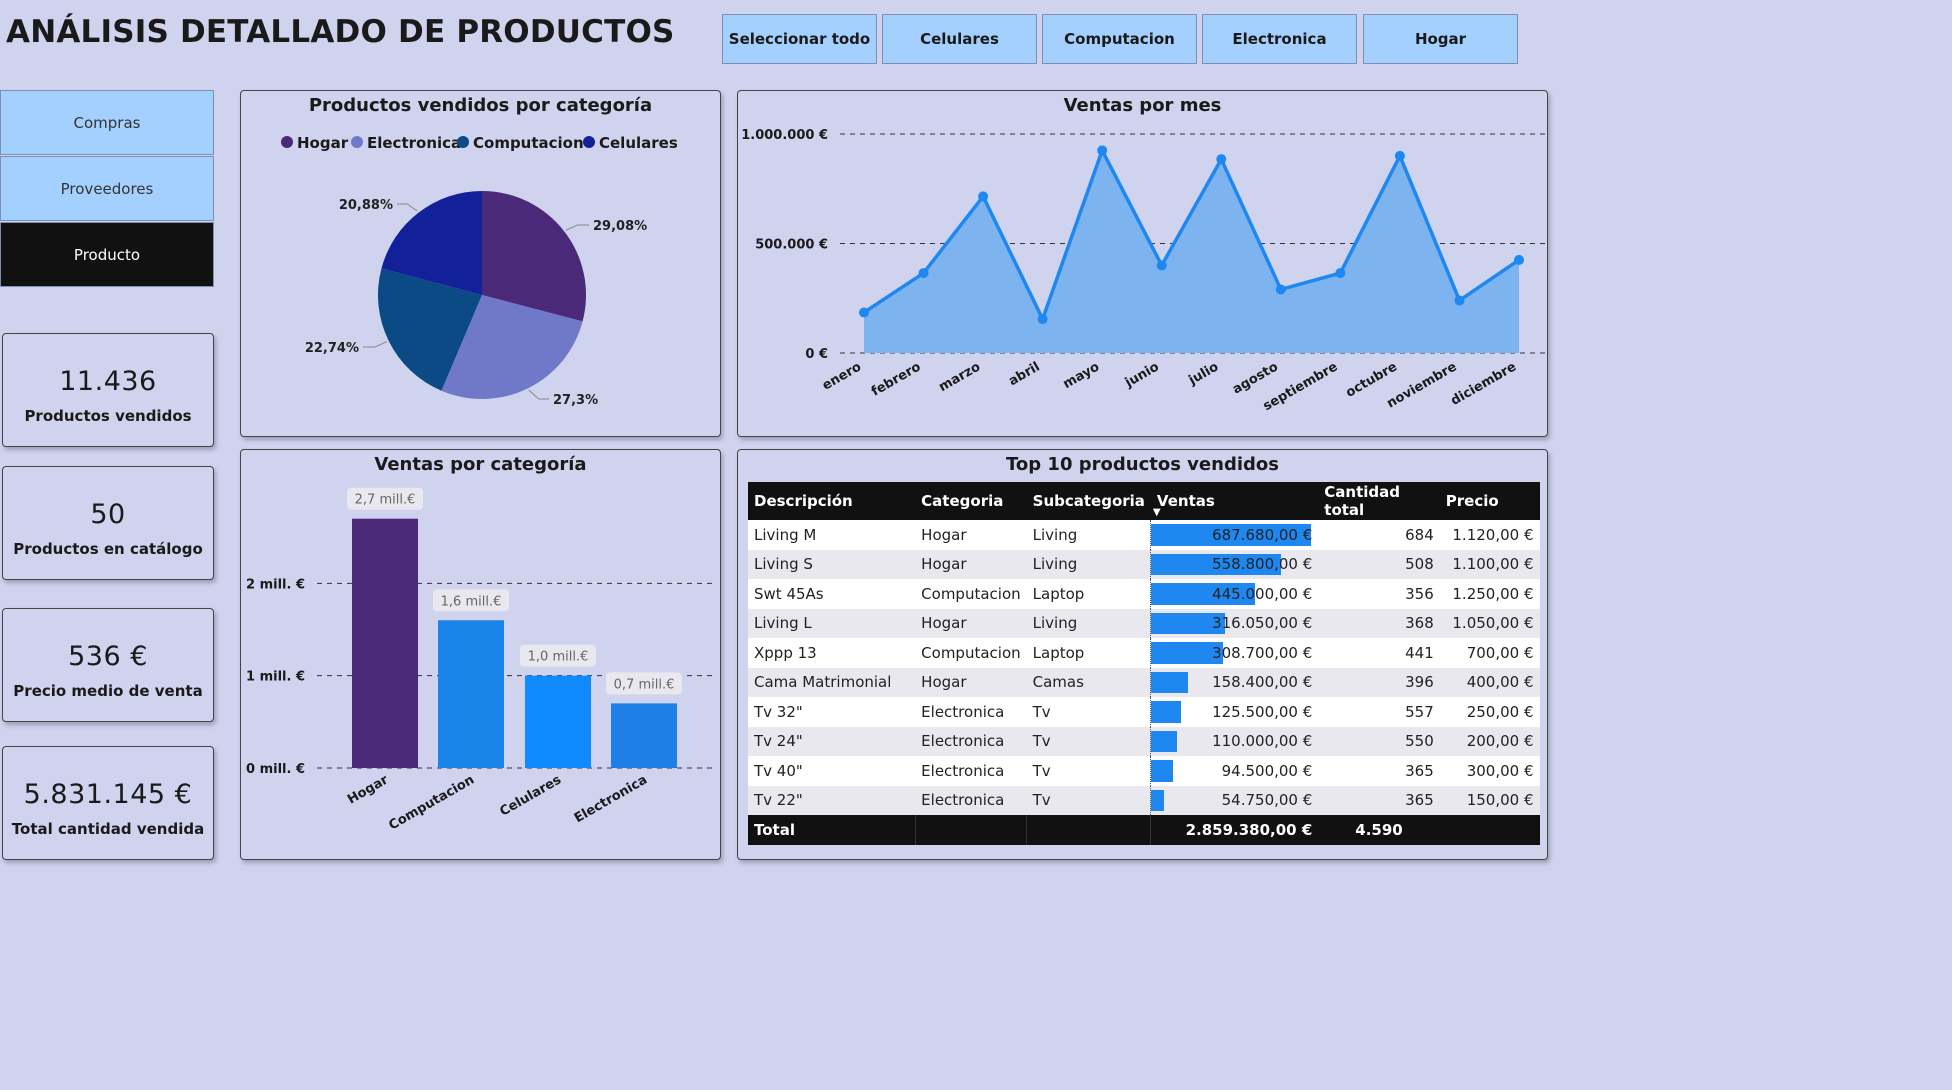 The width and height of the screenshot is (1952, 1090). I want to click on data-point-enero, so click(864, 312).